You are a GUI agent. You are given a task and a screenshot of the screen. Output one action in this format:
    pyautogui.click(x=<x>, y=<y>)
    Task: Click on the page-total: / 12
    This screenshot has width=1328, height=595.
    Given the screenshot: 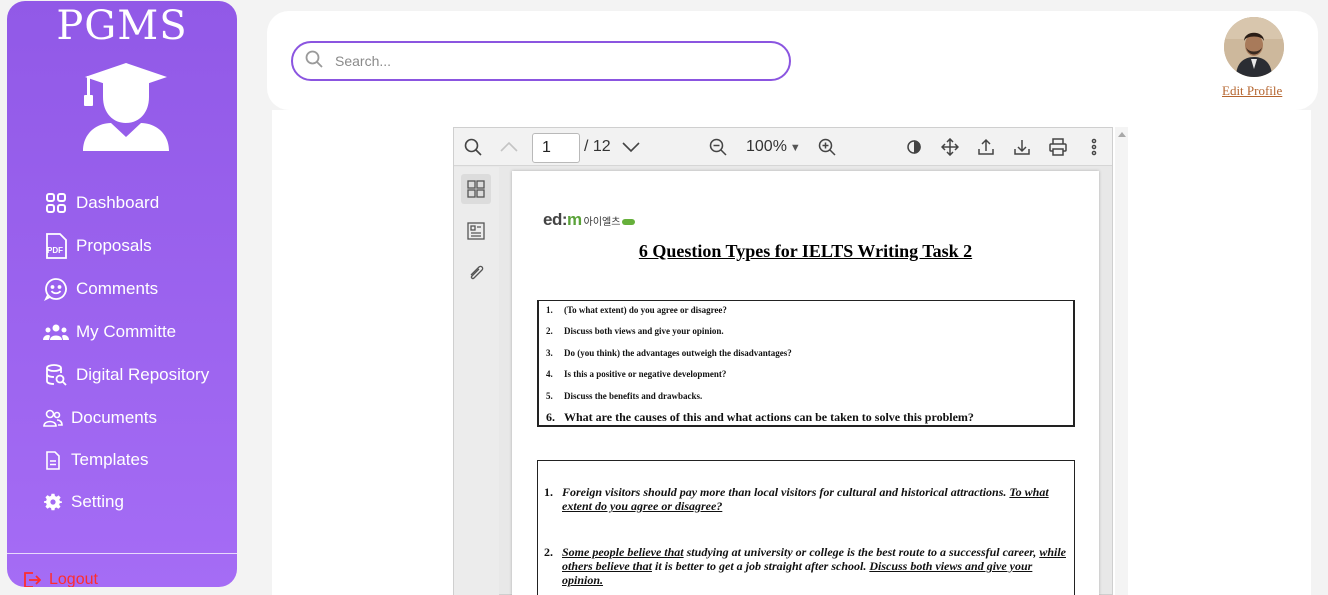 What is the action you would take?
    pyautogui.click(x=597, y=146)
    